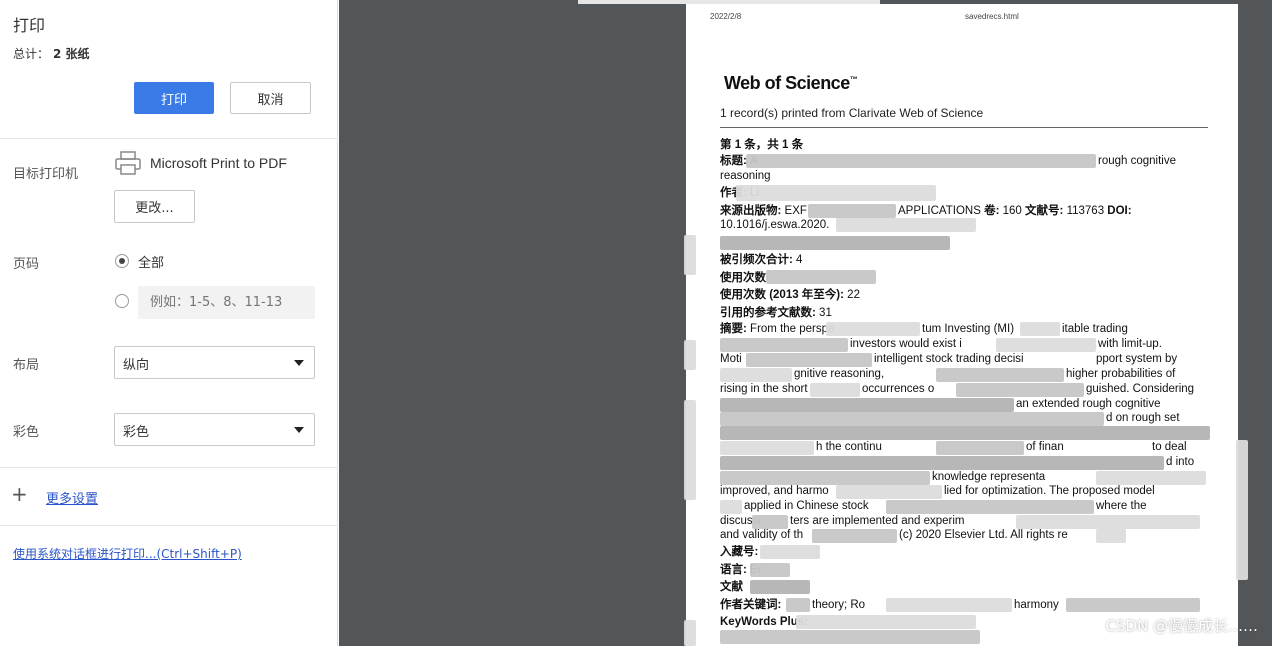  Describe the element at coordinates (906, 344) in the screenshot. I see `abstract-fragment: investors would exist i` at that location.